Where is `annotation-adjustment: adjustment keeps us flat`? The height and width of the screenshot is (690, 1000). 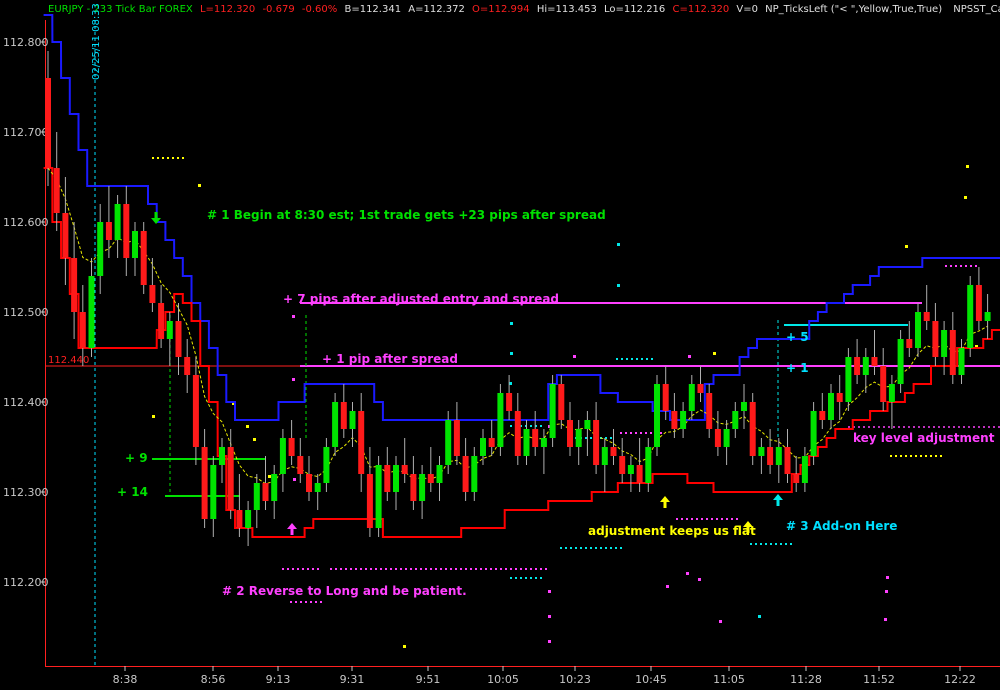
annotation-adjustment: adjustment keeps us flat is located at coordinates (672, 531).